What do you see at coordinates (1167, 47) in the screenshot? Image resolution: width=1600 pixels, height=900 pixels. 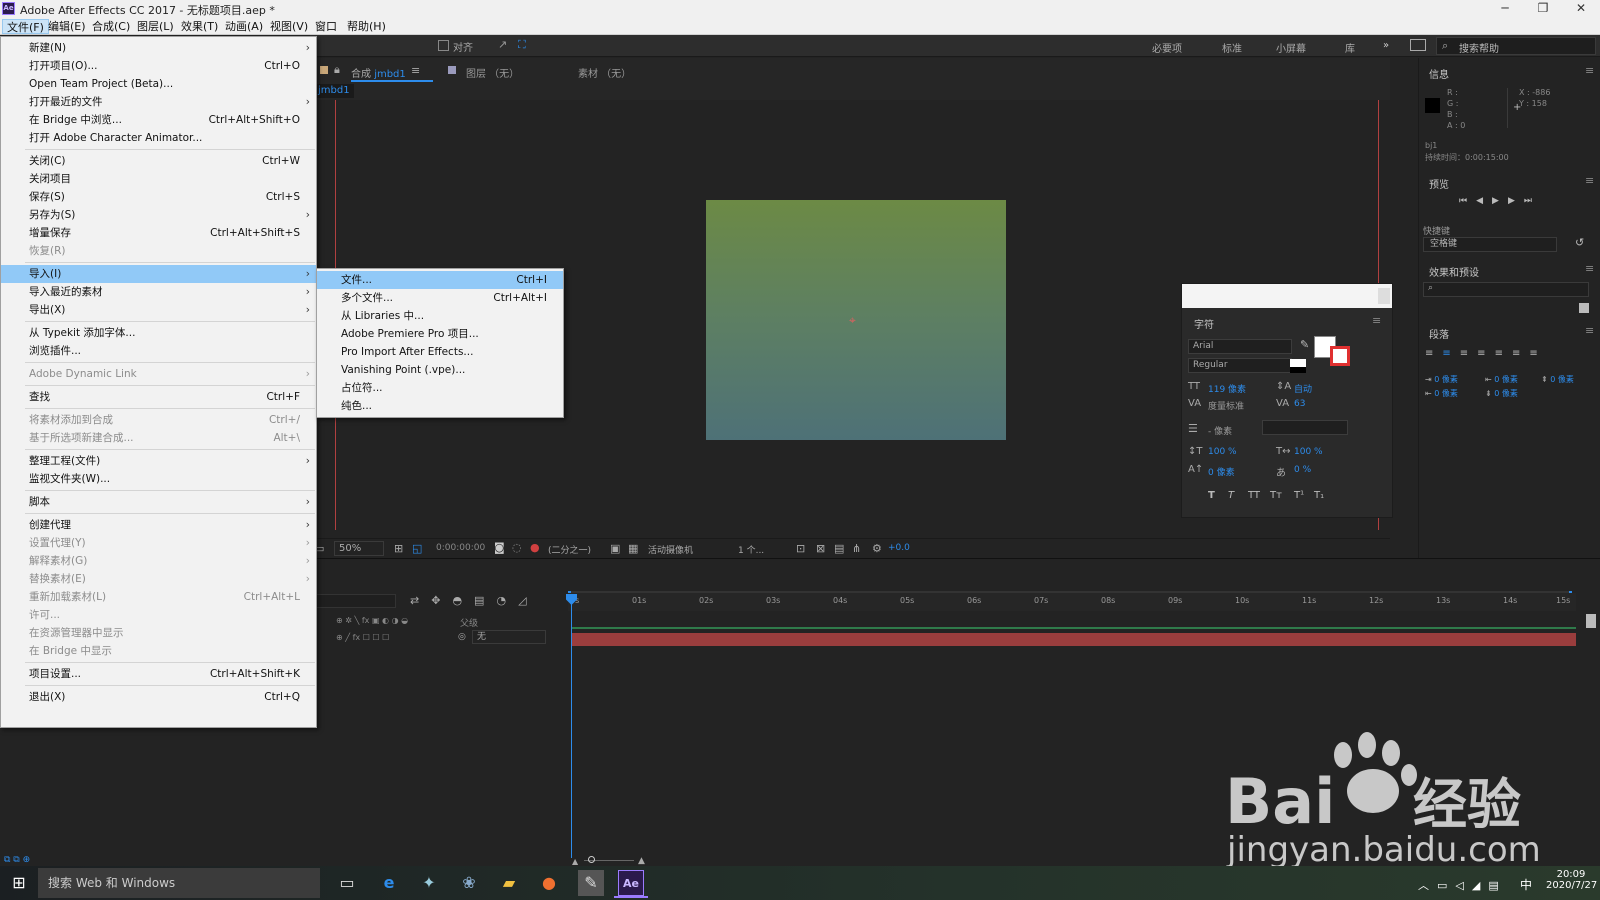 I see `workspace-essentials: 必要项` at bounding box center [1167, 47].